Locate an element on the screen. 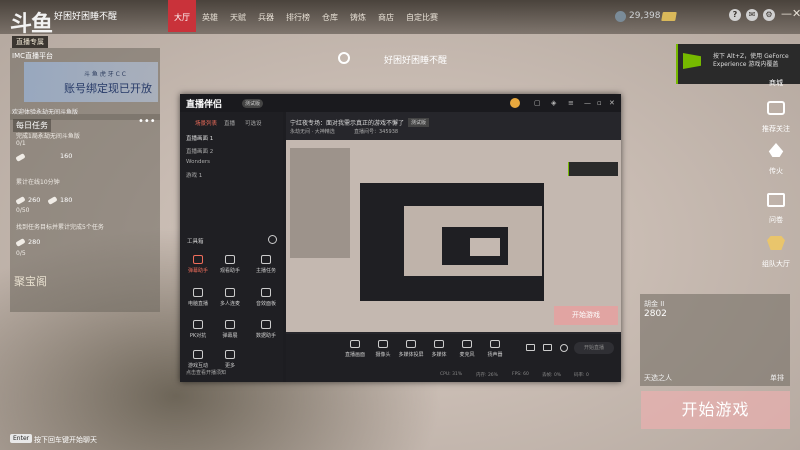 The width and height of the screenshot is (800, 450). team-hall-label: 组队大厅 is located at coordinates (776, 264).